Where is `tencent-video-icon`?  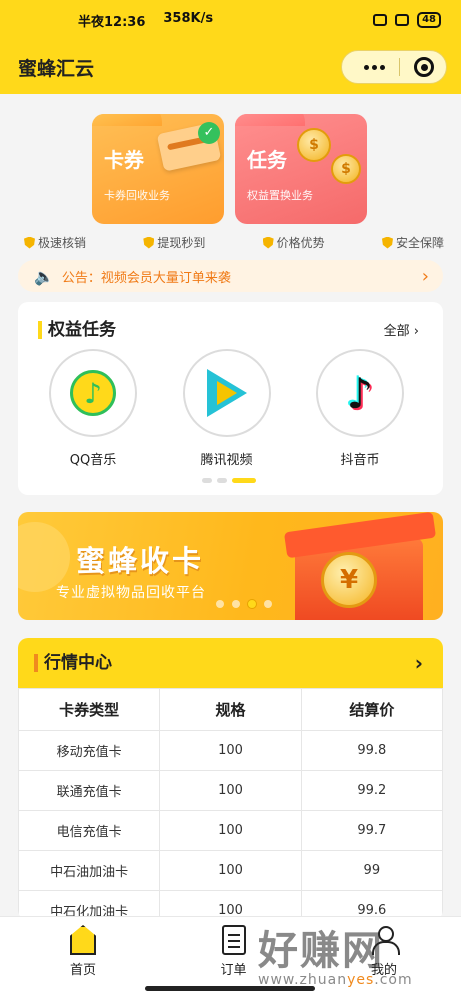
tencent-video-icon is located at coordinates (226, 393).